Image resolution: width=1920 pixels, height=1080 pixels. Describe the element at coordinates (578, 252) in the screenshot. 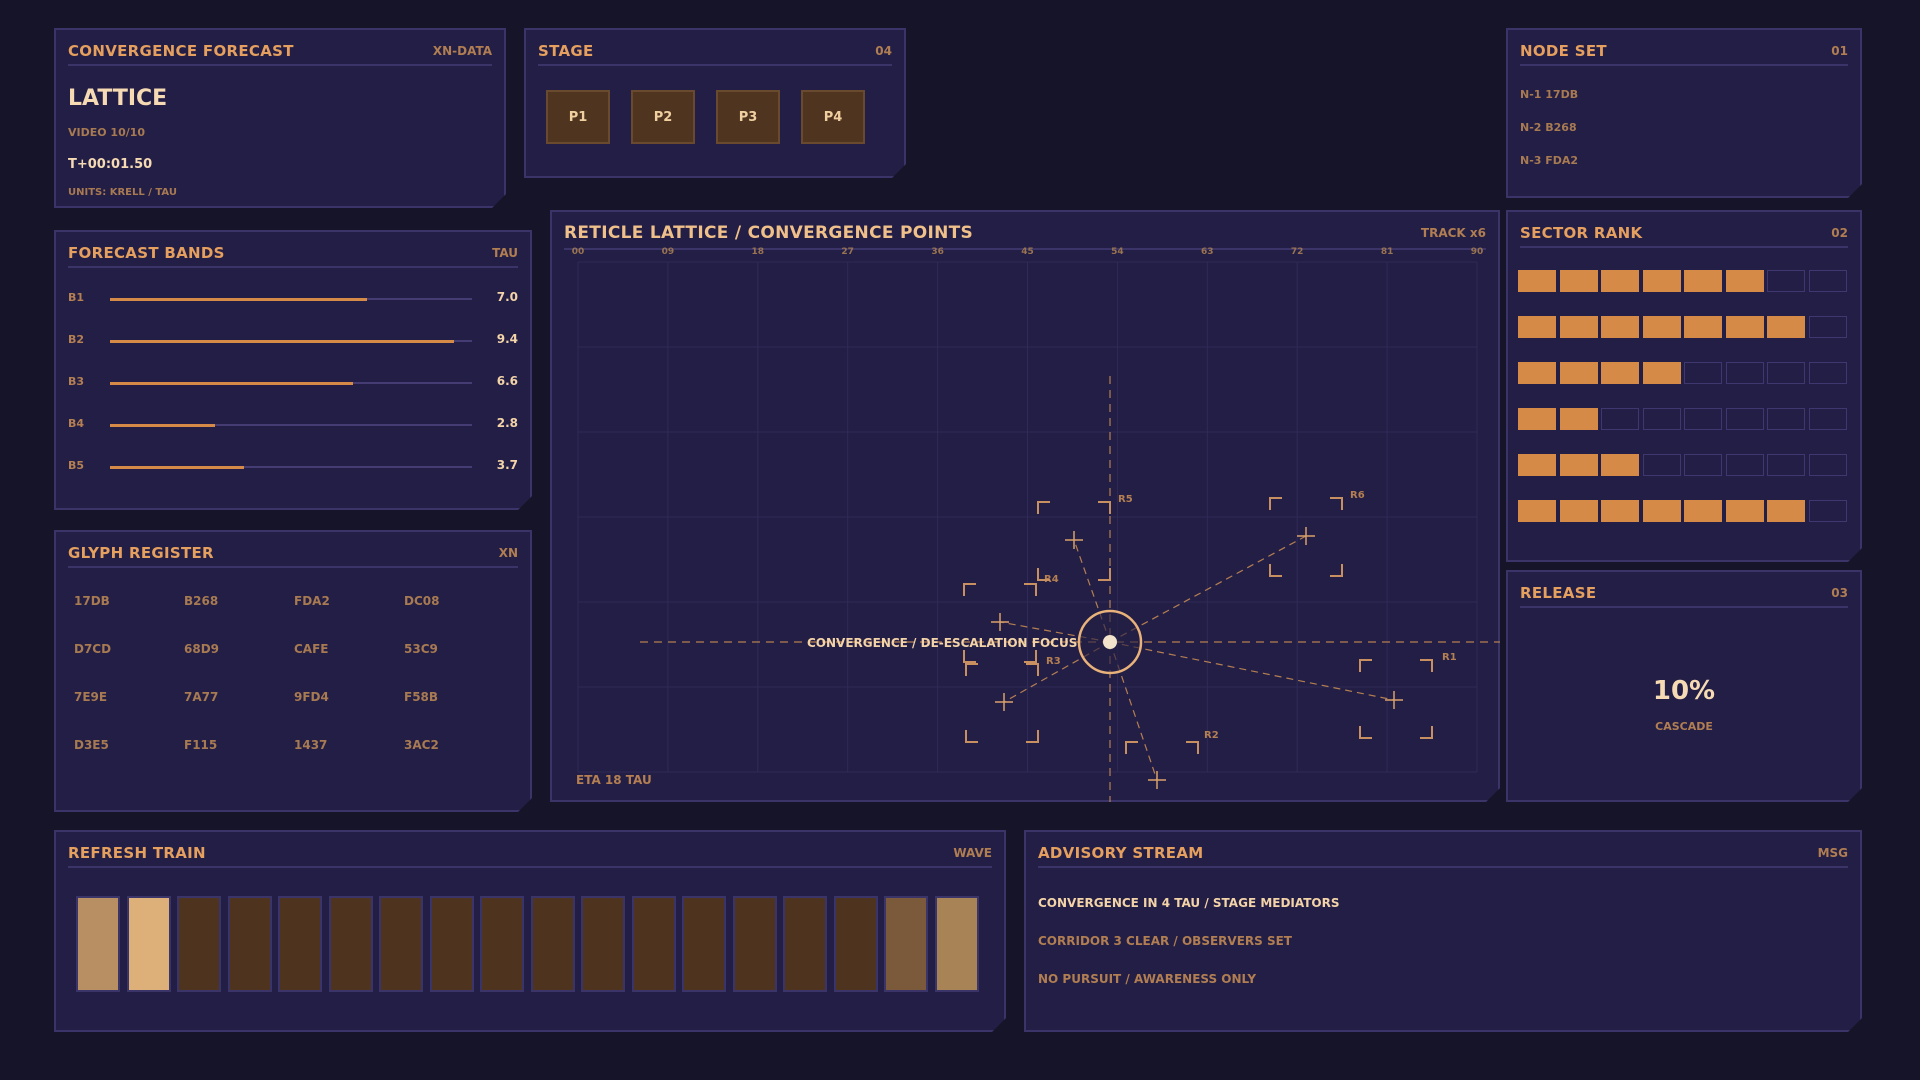

I see `axis-tick-label: 00` at that location.